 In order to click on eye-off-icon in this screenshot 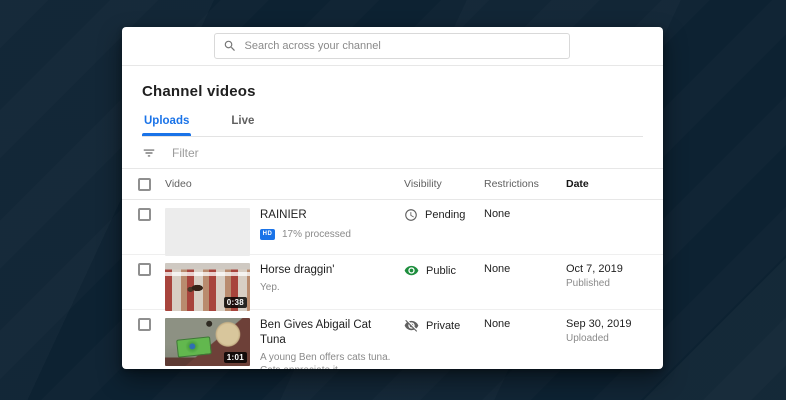, I will do `click(411, 325)`.